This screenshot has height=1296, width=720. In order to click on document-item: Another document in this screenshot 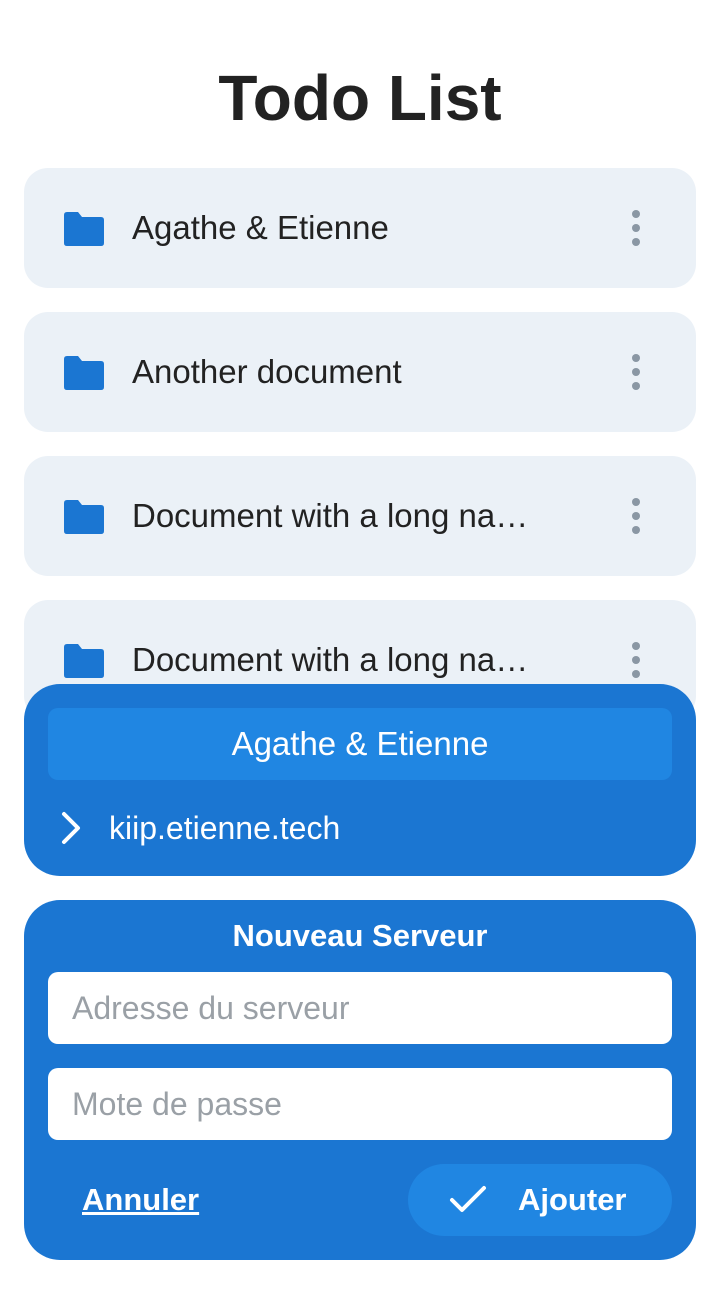, I will do `click(360, 372)`.